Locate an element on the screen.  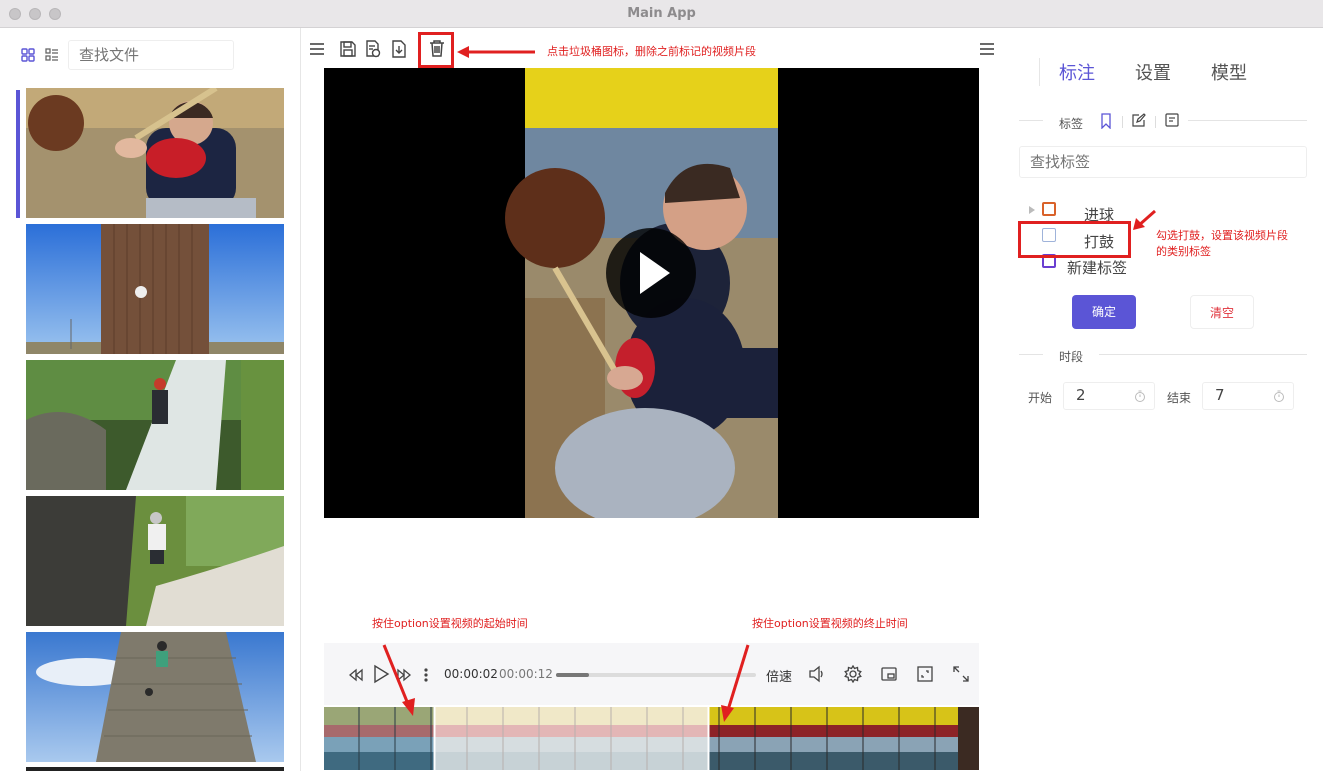
bookmark-icon is located at coordinates (1106, 121).